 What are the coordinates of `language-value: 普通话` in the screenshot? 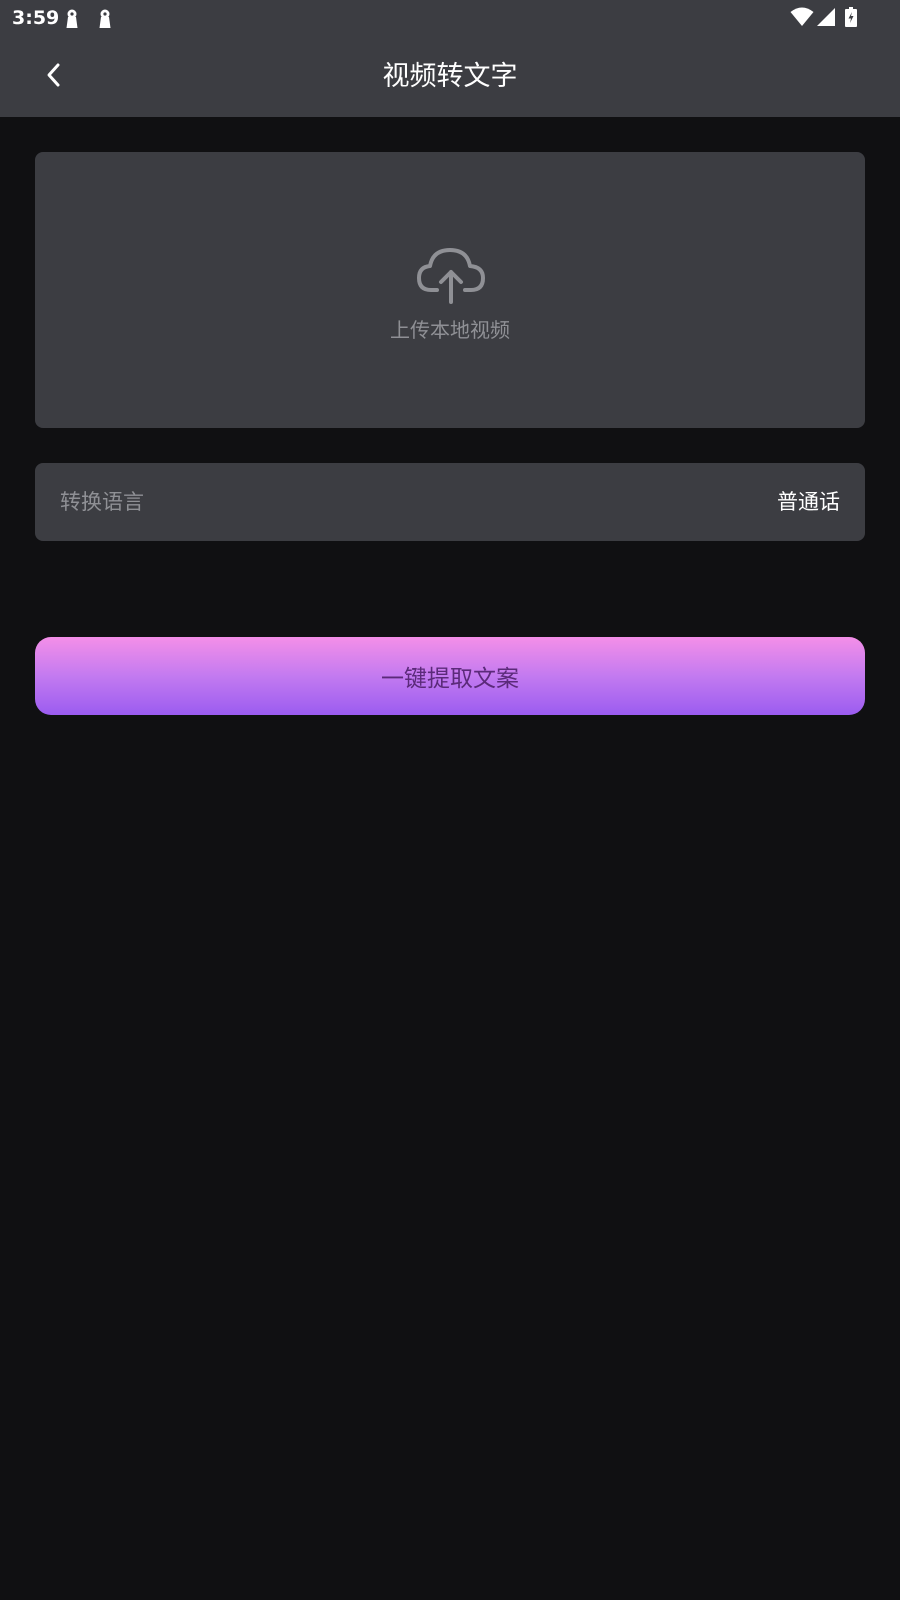 It's located at (808, 502).